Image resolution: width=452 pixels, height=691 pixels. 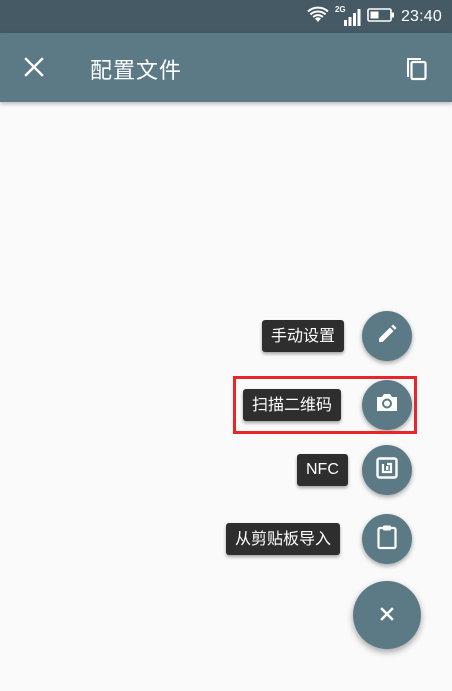 I want to click on clipboard-icon, so click(x=387, y=539).